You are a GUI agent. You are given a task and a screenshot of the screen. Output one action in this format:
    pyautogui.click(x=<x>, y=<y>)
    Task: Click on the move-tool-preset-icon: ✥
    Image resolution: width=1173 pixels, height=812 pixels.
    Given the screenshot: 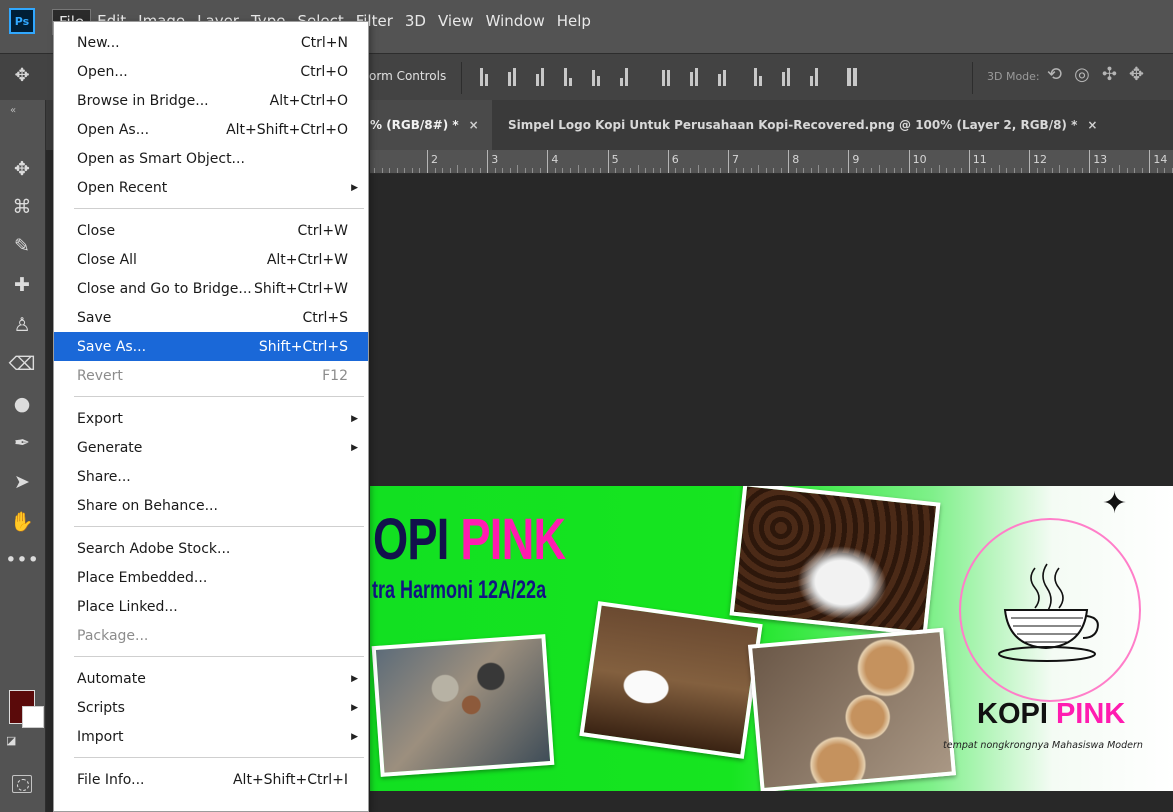 What is the action you would take?
    pyautogui.click(x=22, y=77)
    